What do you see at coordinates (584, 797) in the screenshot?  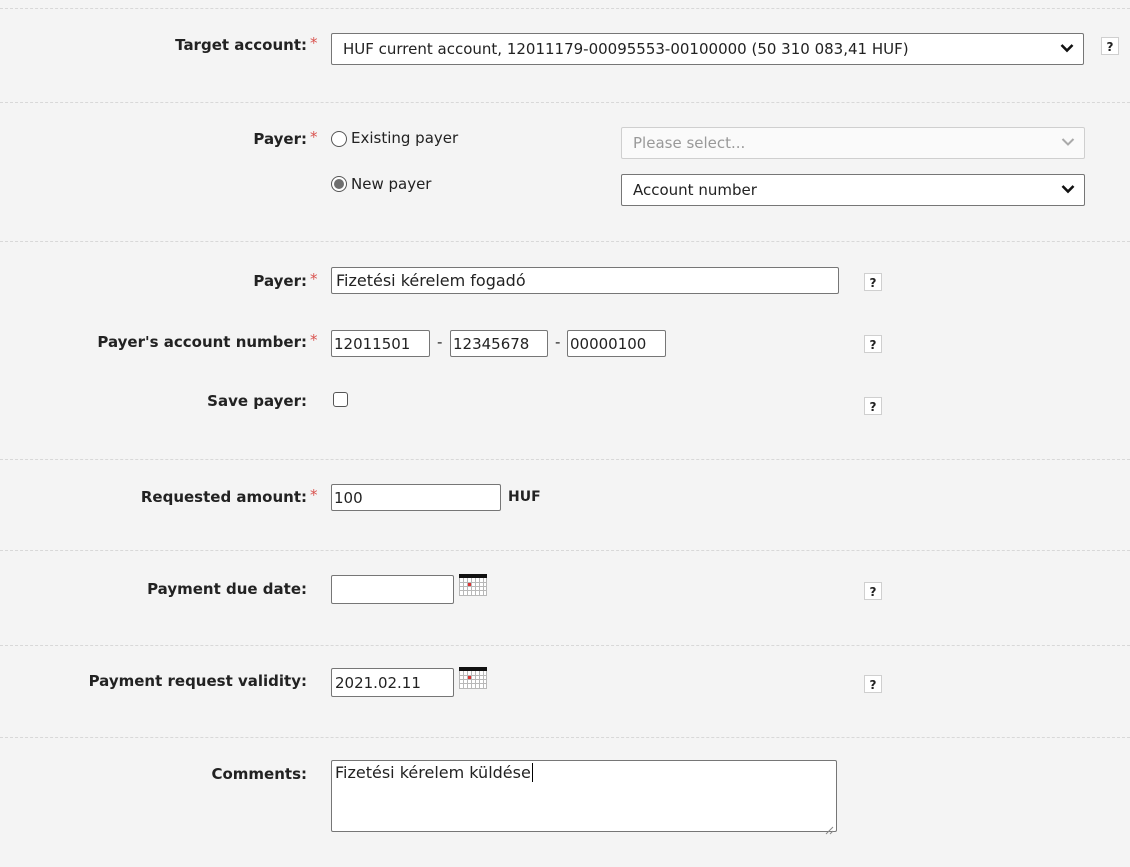 I see `comments-textarea: Fizetési kérelem küldése` at bounding box center [584, 797].